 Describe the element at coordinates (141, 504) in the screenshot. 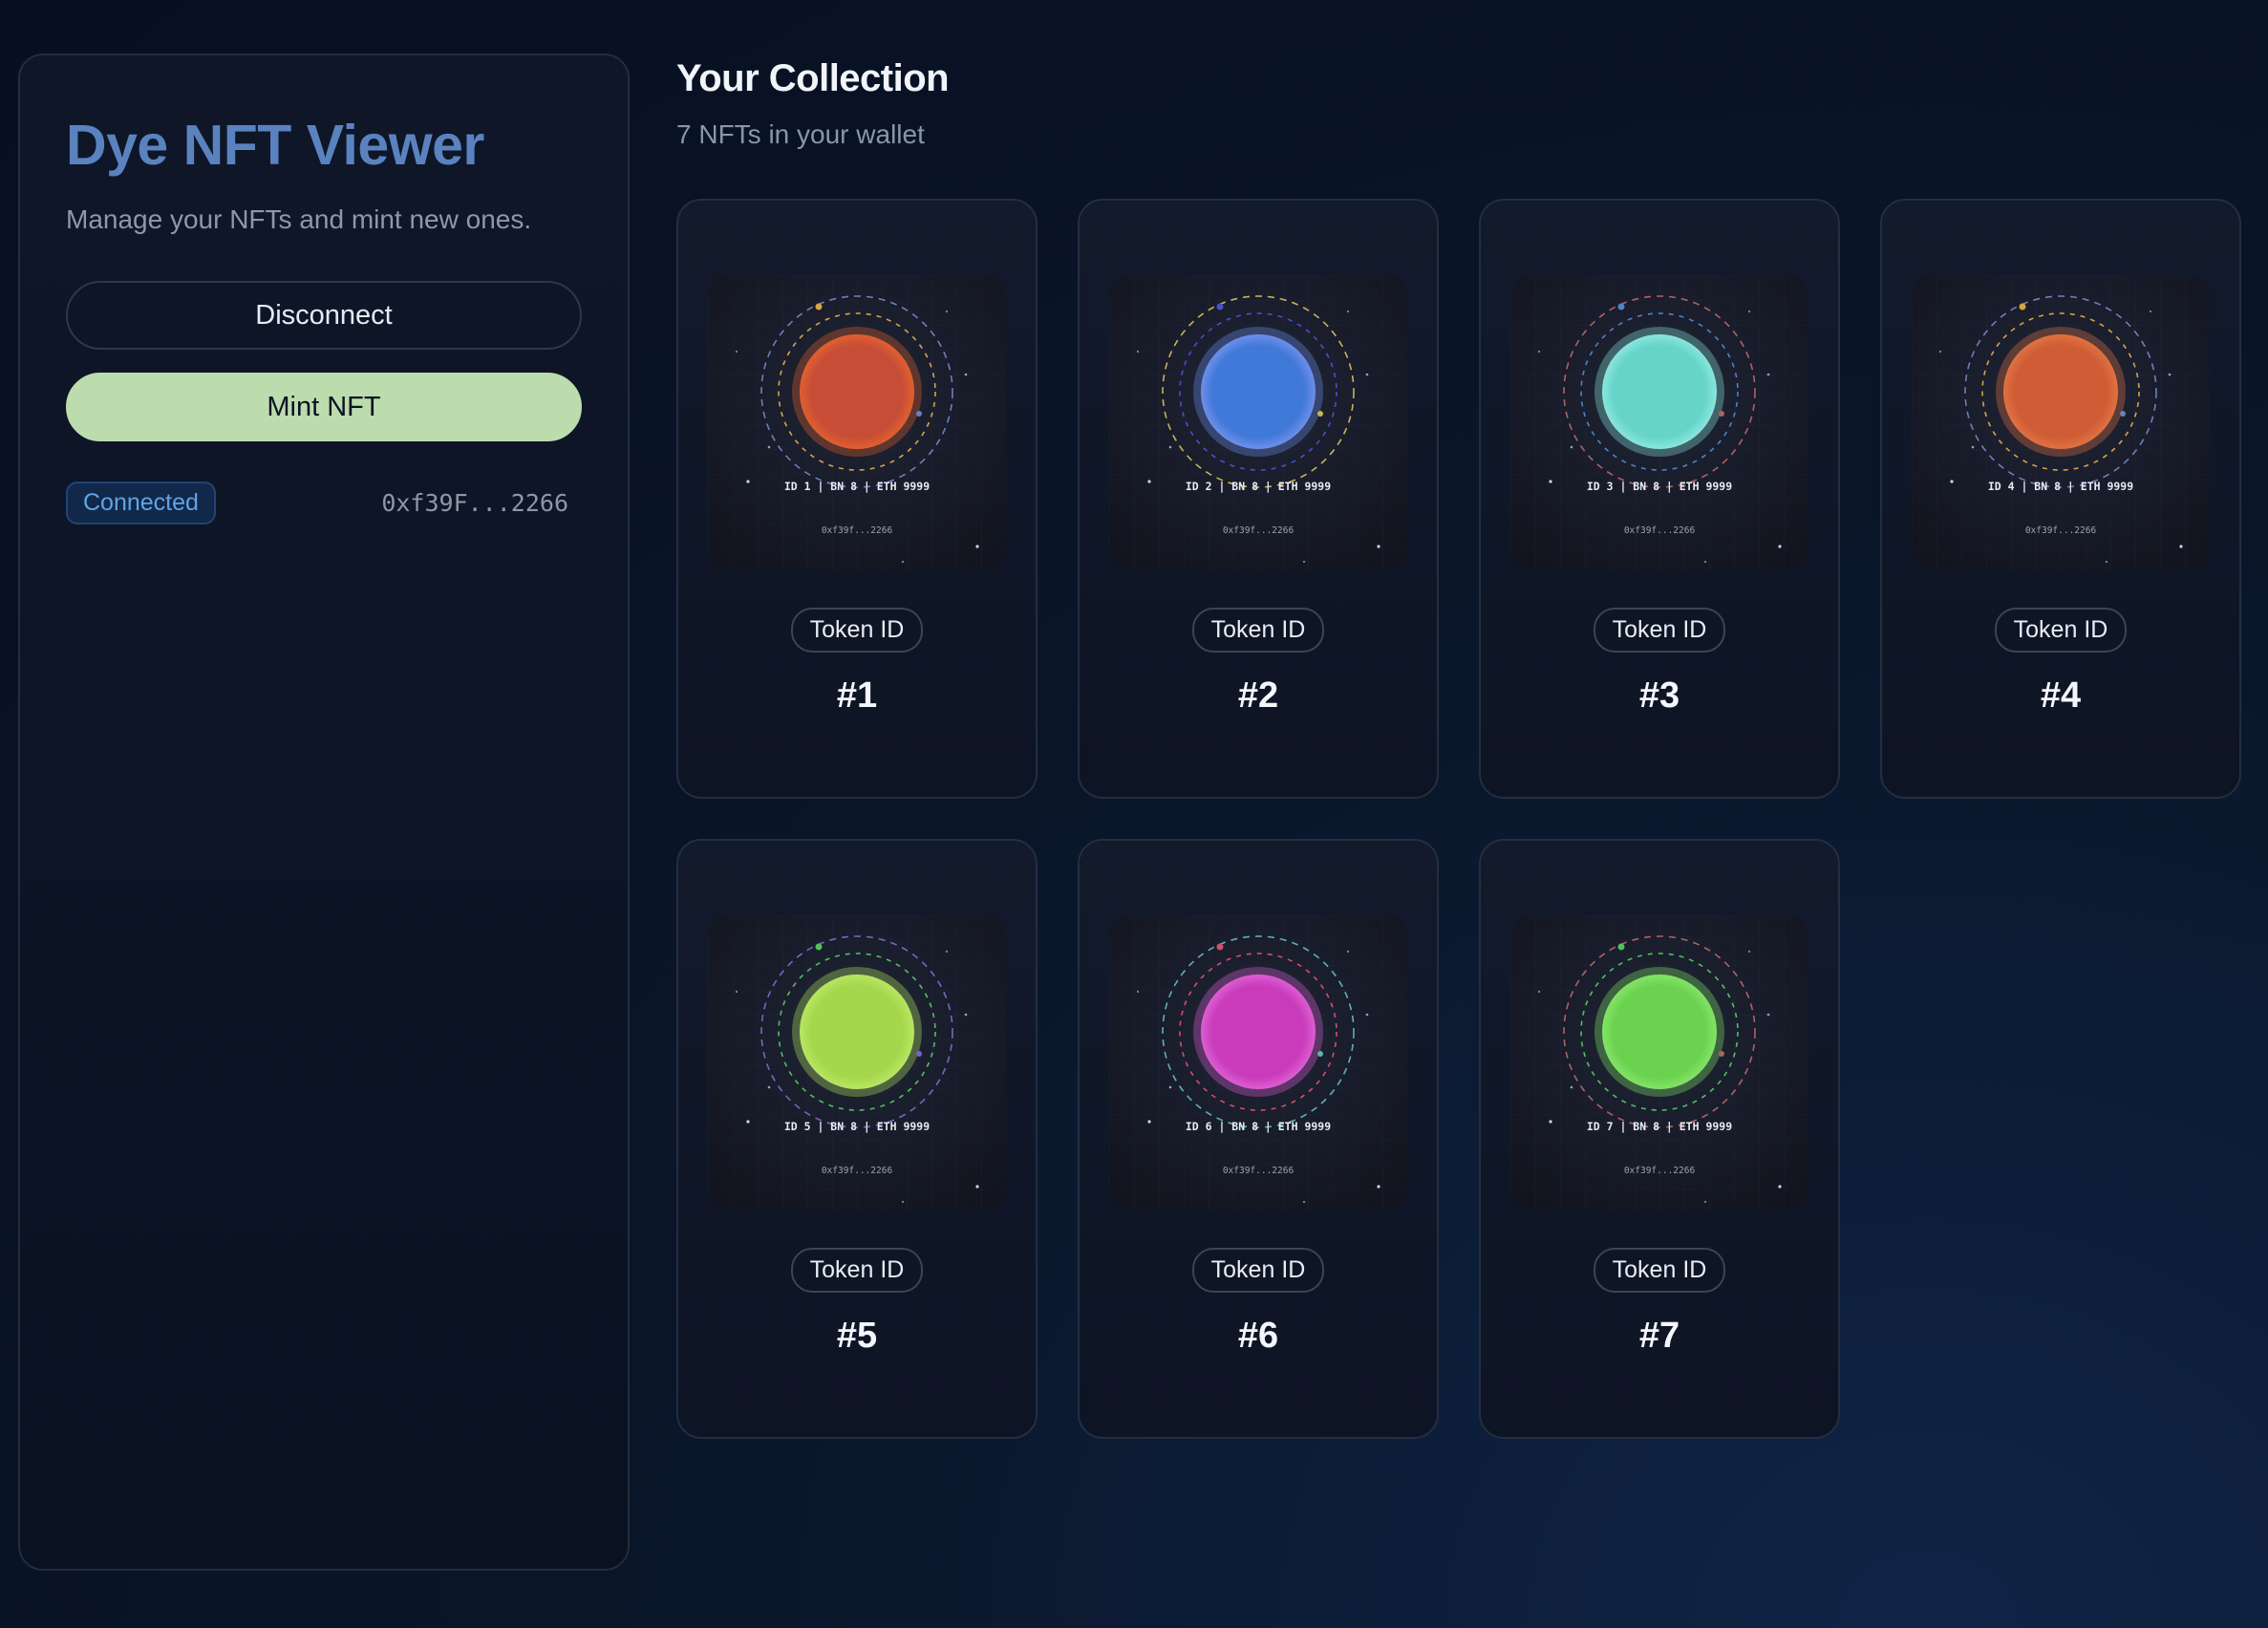

I see `connection-status-badge: Connected` at that location.